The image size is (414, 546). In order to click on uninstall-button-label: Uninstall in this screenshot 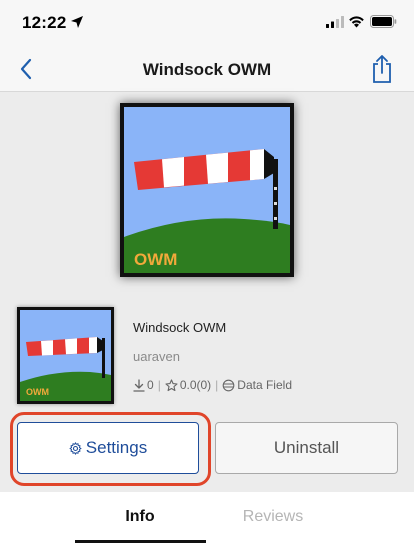, I will do `click(306, 447)`.